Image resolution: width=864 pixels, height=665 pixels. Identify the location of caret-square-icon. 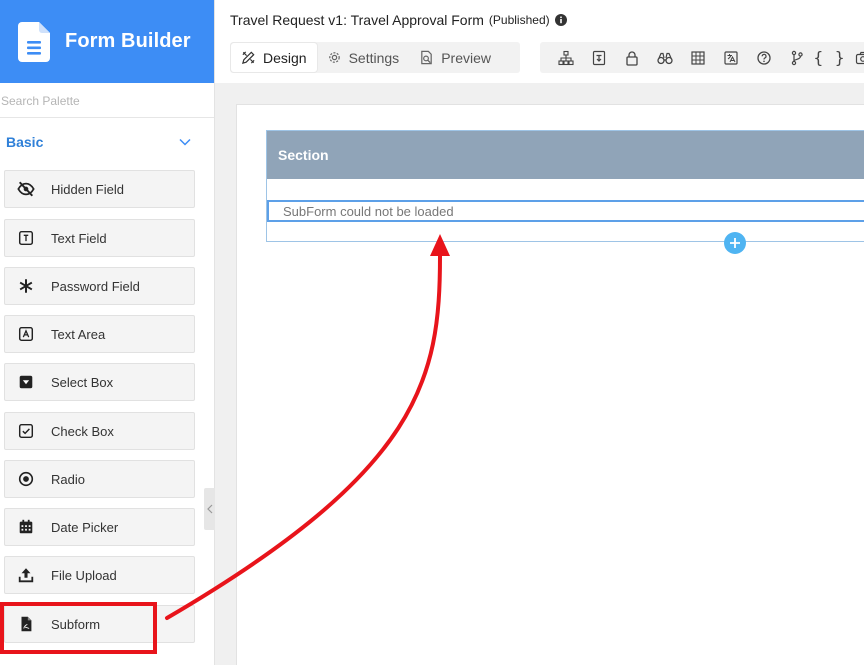
(26, 382).